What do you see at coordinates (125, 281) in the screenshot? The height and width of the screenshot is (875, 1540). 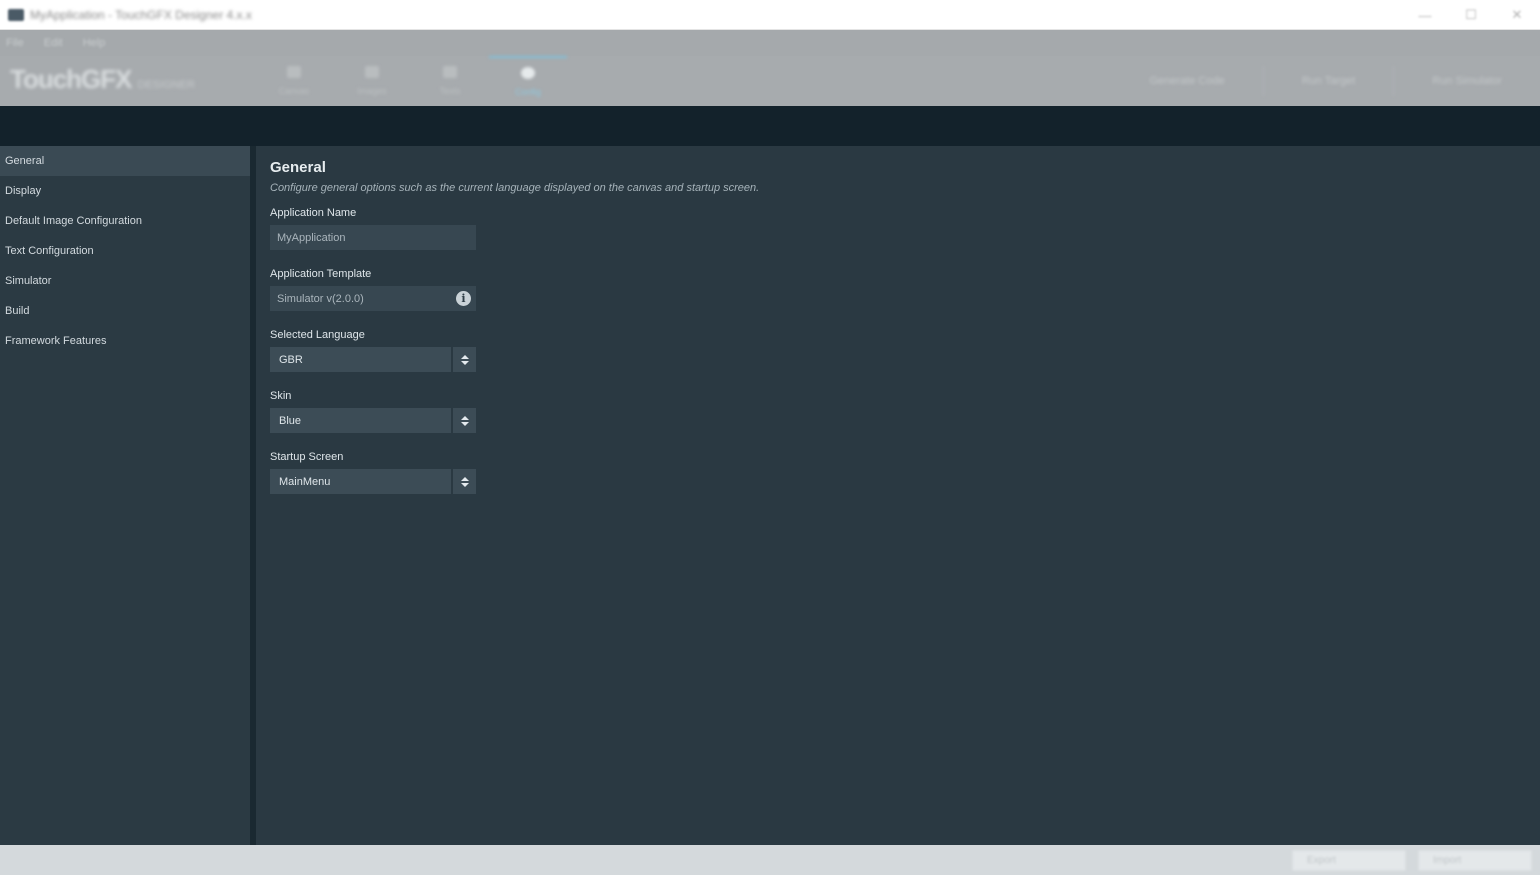 I see `sidebar-item-simulator: Simulator` at bounding box center [125, 281].